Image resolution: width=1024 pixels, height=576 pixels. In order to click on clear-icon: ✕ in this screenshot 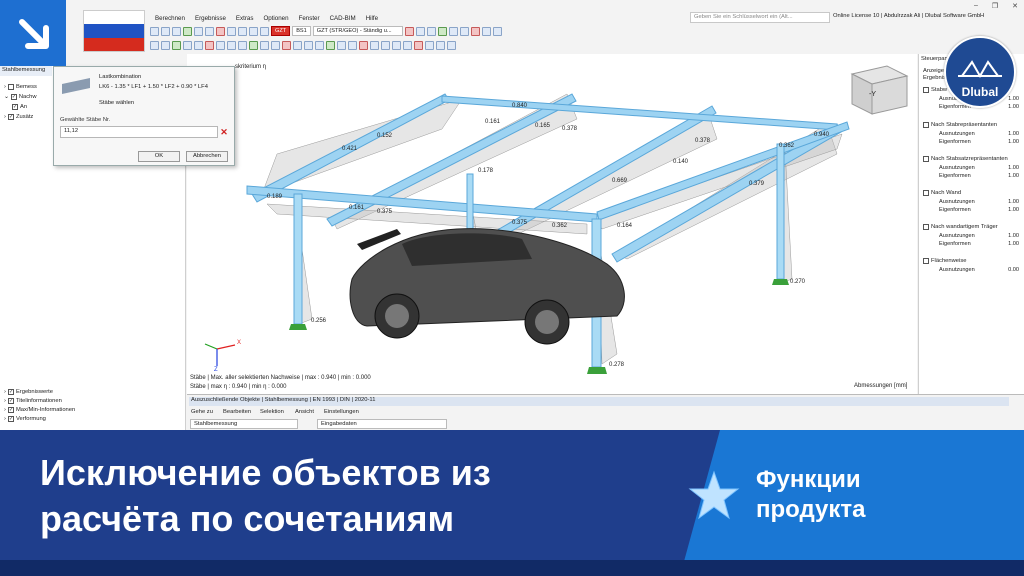, I will do `click(224, 132)`.